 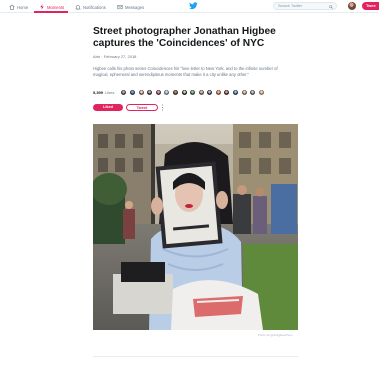 What do you see at coordinates (108, 107) in the screenshot?
I see `liked-button: Liked` at bounding box center [108, 107].